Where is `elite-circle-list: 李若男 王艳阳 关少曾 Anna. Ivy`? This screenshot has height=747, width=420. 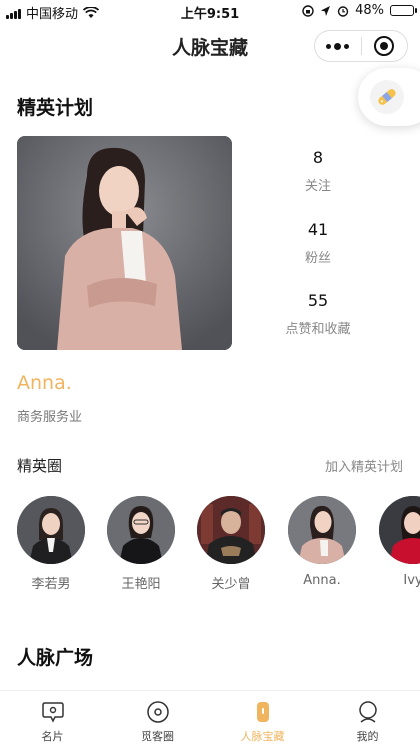 elite-circle-list: 李若男 王艳阳 关少曾 Anna. Ivy is located at coordinates (210, 543).